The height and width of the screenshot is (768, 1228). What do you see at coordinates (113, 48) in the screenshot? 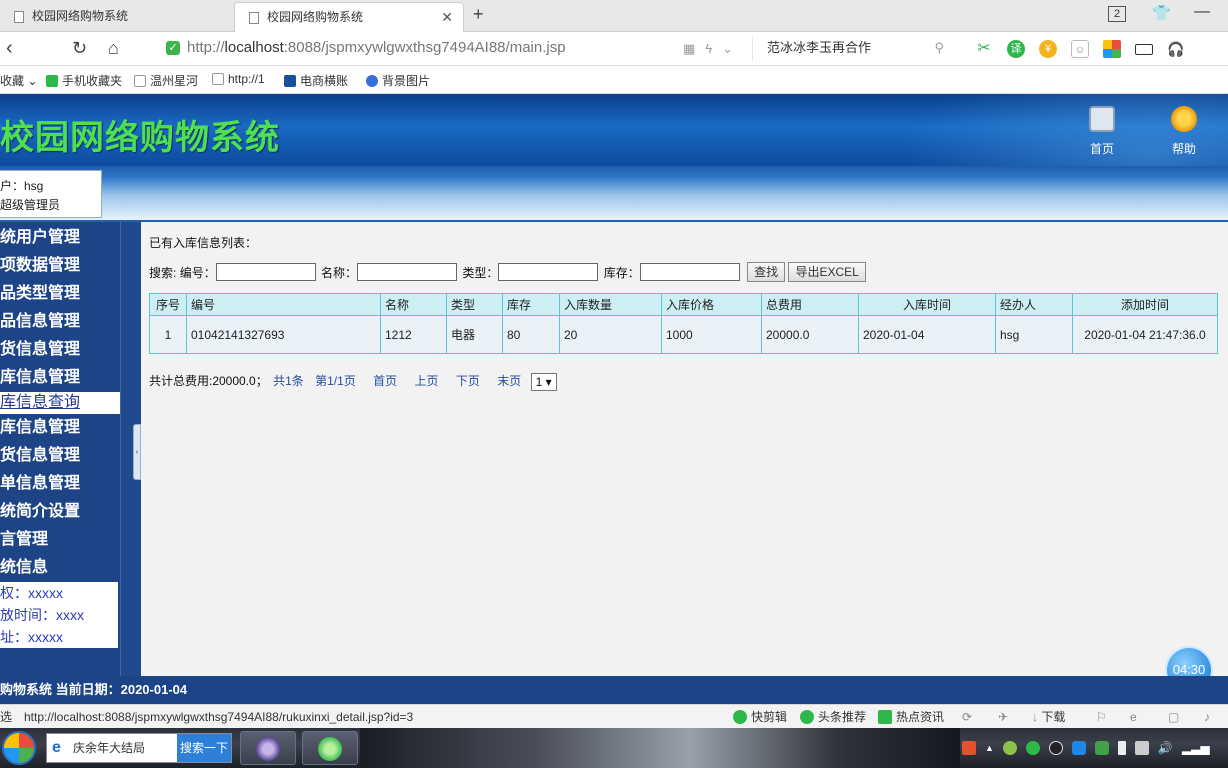
I see `home-icon: ⌂` at bounding box center [113, 48].